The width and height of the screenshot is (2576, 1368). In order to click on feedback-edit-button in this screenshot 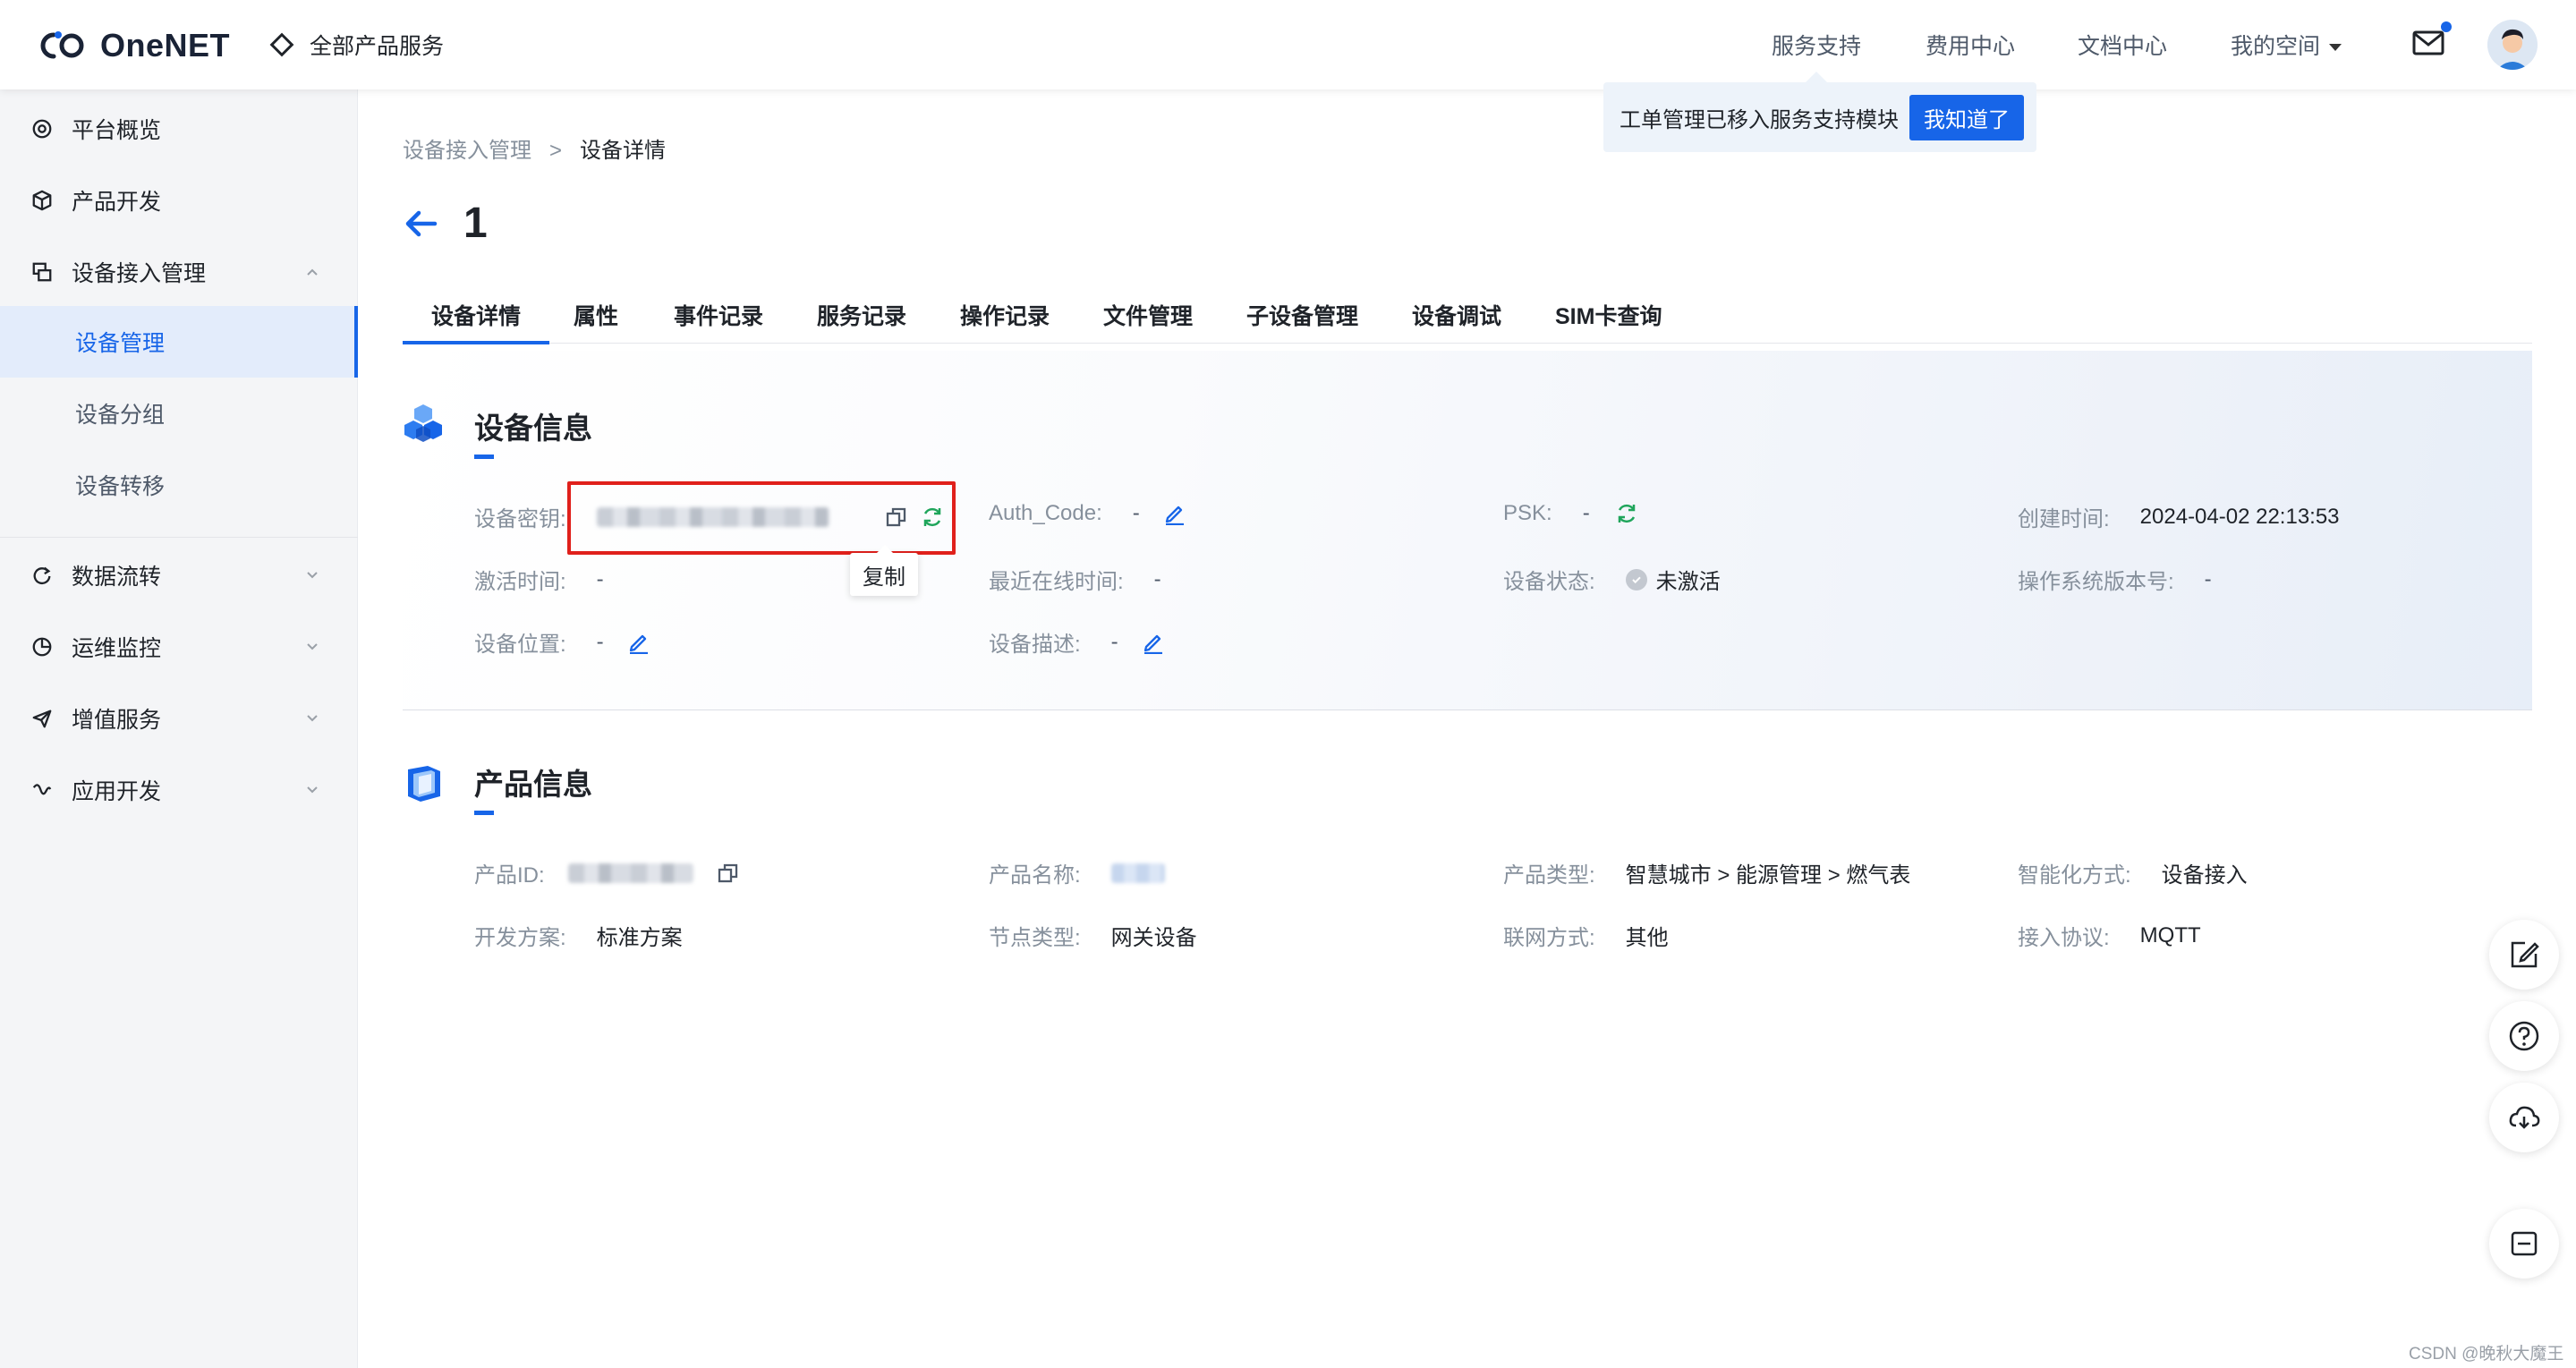, I will do `click(2524, 955)`.